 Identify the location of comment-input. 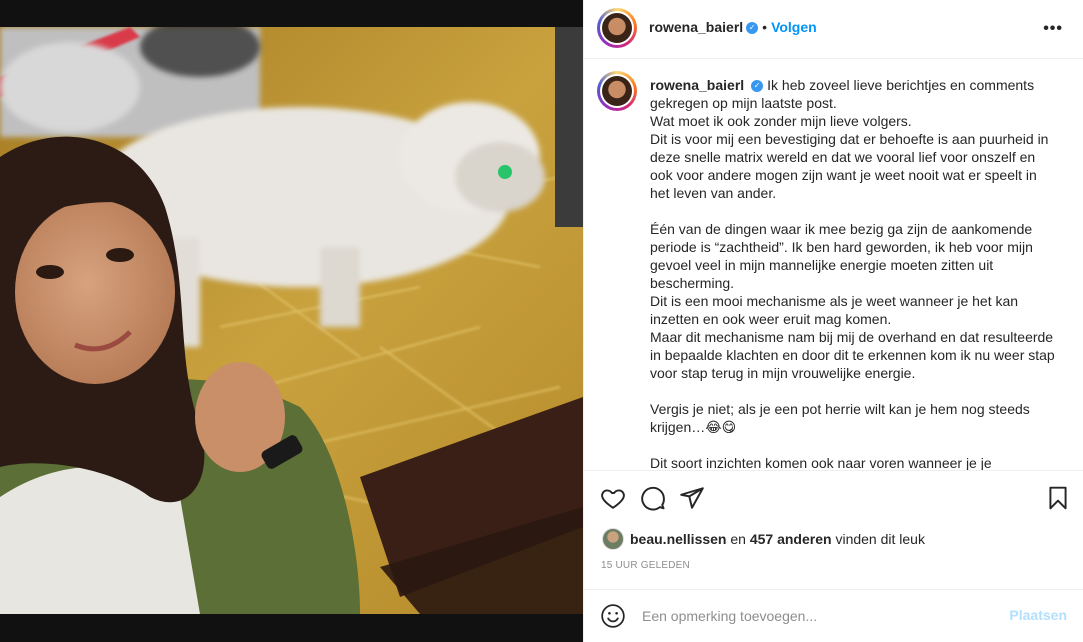
(822, 616).